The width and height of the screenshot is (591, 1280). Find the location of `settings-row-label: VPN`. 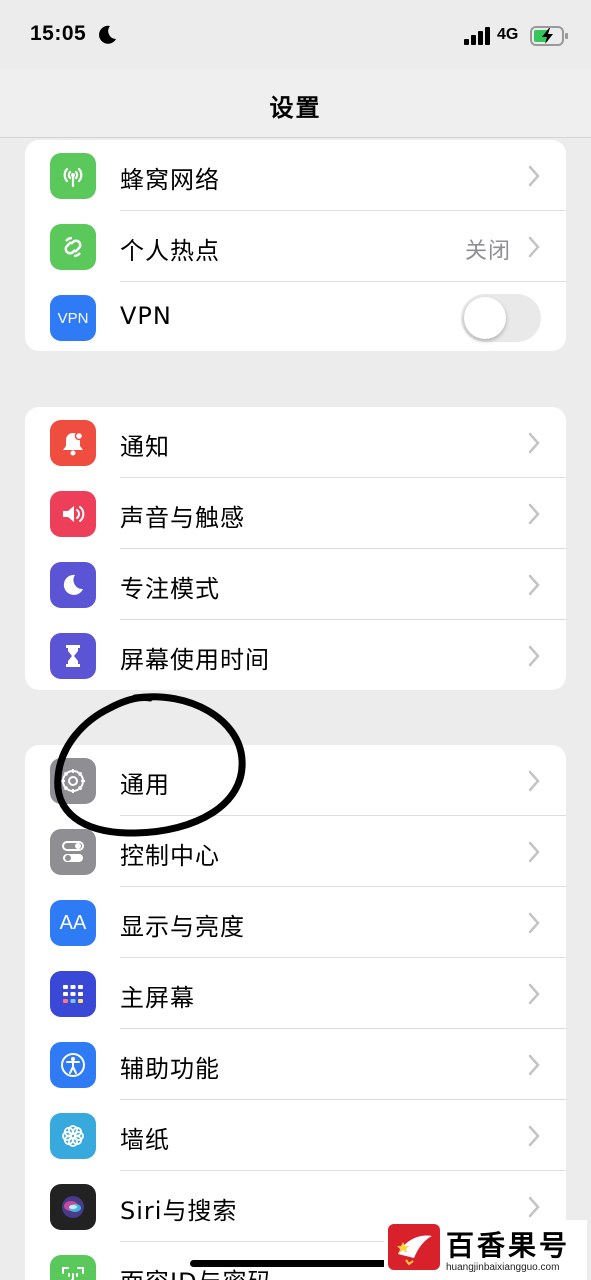

settings-row-label: VPN is located at coordinates (146, 316).